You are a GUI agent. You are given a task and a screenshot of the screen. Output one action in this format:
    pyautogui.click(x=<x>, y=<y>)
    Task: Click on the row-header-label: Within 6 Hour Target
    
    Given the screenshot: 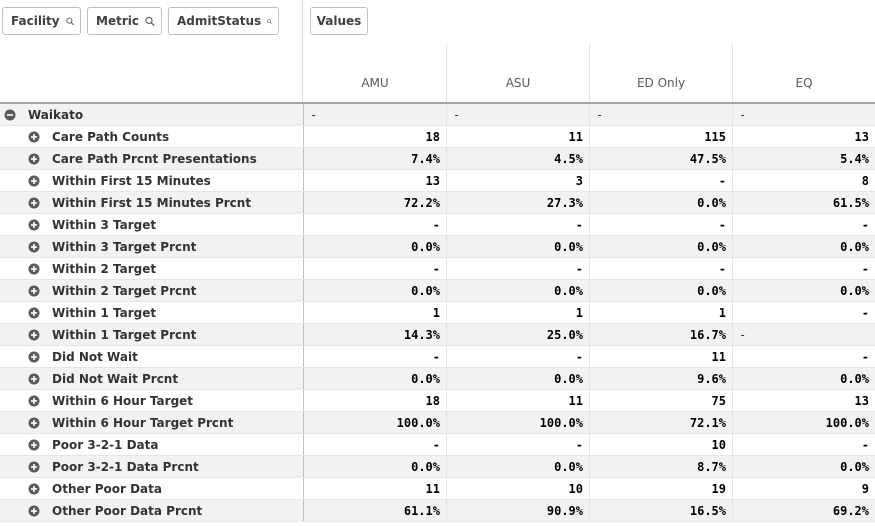 What is the action you would take?
    pyautogui.click(x=123, y=400)
    